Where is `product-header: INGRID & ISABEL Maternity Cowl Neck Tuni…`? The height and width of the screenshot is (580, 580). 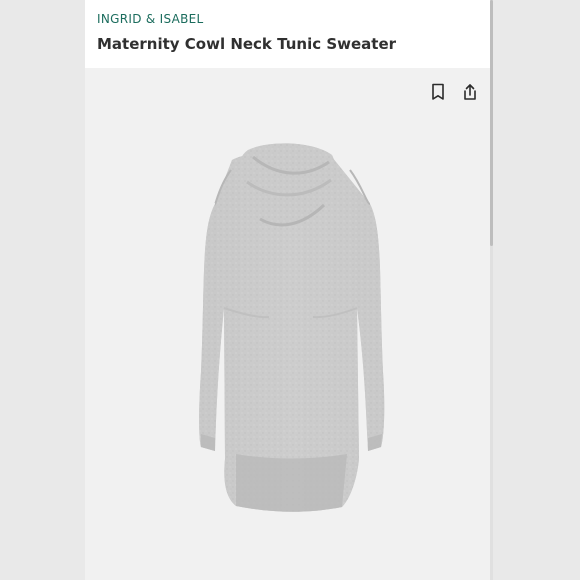 product-header: INGRID & ISABEL Maternity Cowl Neck Tuni… is located at coordinates (289, 34).